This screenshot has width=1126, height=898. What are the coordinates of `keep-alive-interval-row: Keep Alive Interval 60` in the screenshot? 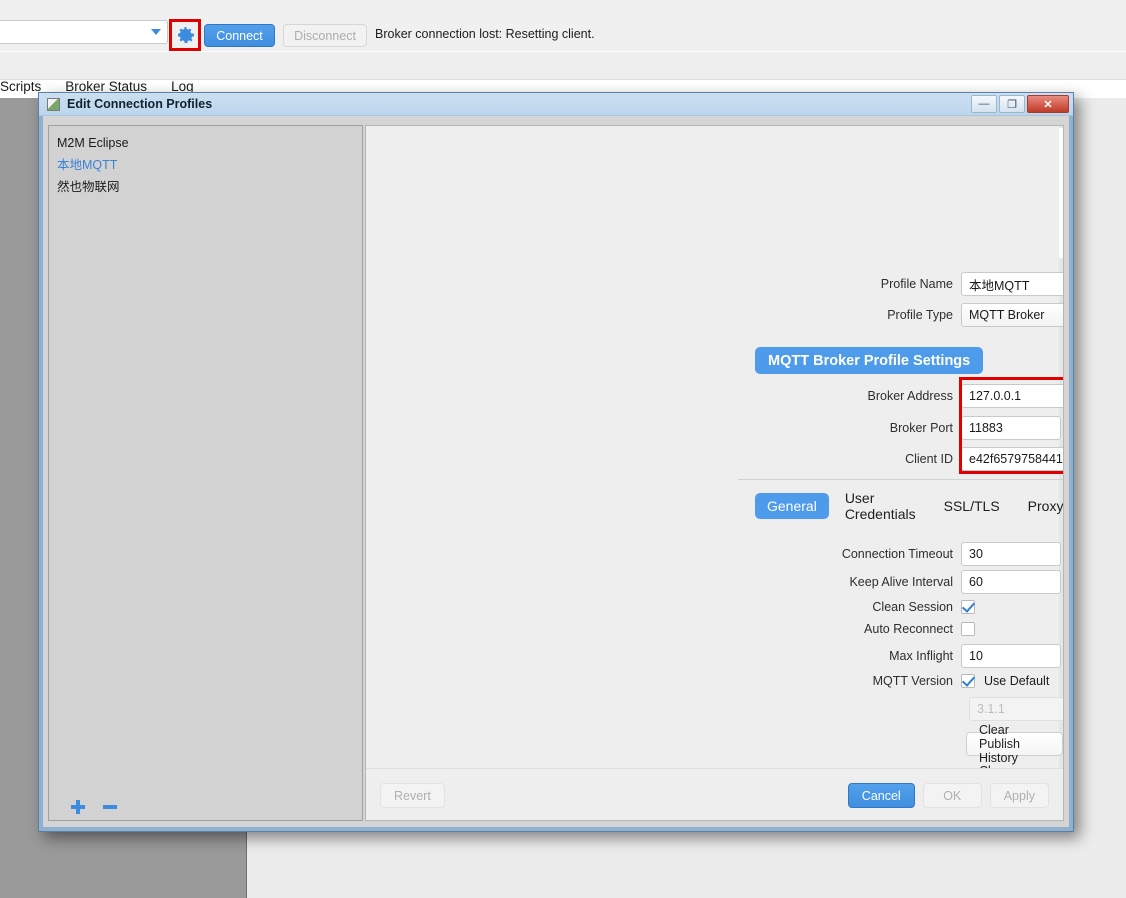 It's located at (924, 581).